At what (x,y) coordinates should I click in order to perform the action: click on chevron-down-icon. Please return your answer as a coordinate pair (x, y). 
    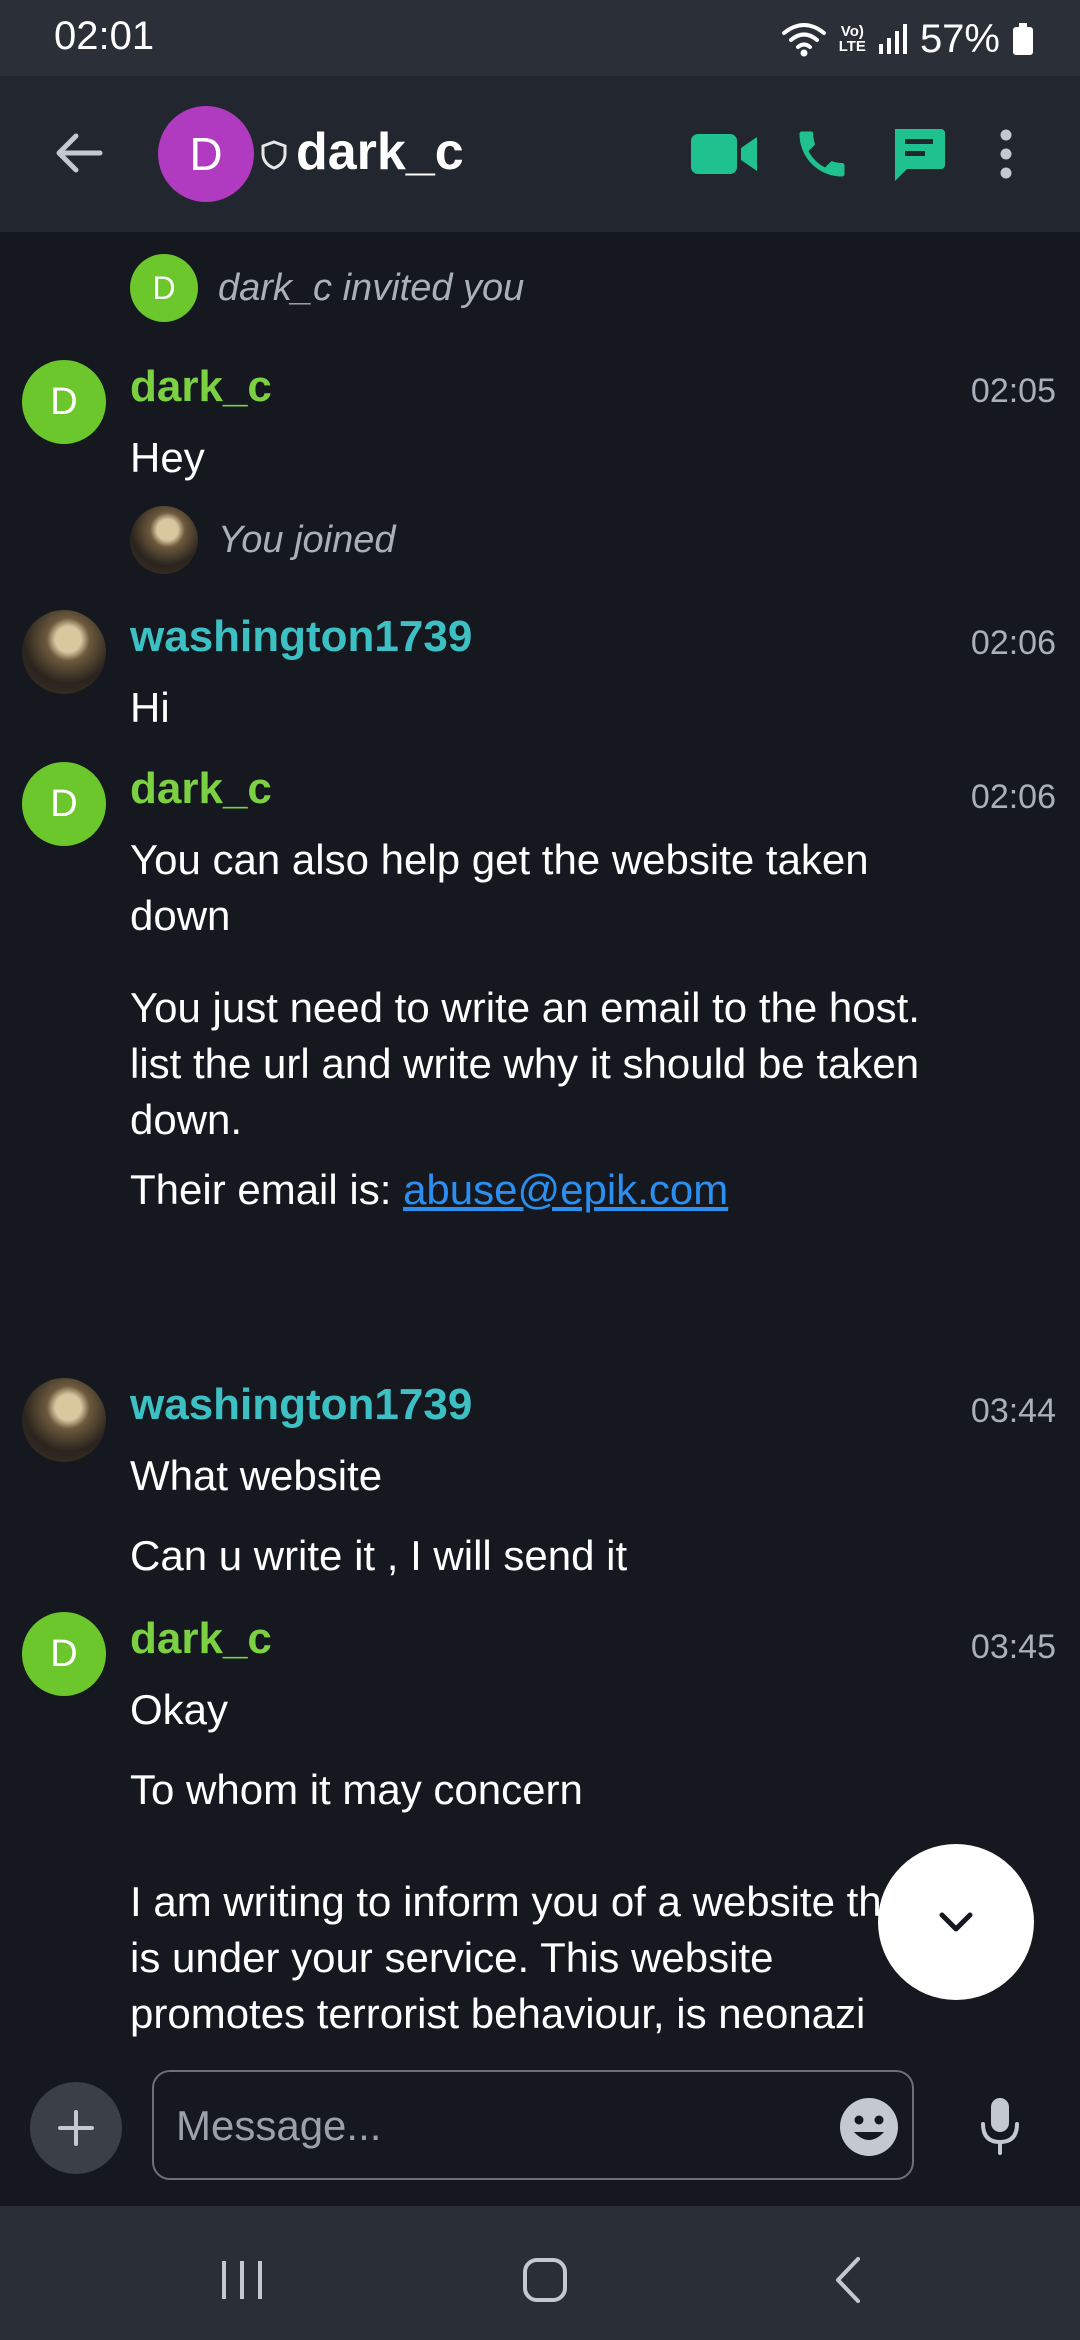
    Looking at the image, I should click on (956, 1922).